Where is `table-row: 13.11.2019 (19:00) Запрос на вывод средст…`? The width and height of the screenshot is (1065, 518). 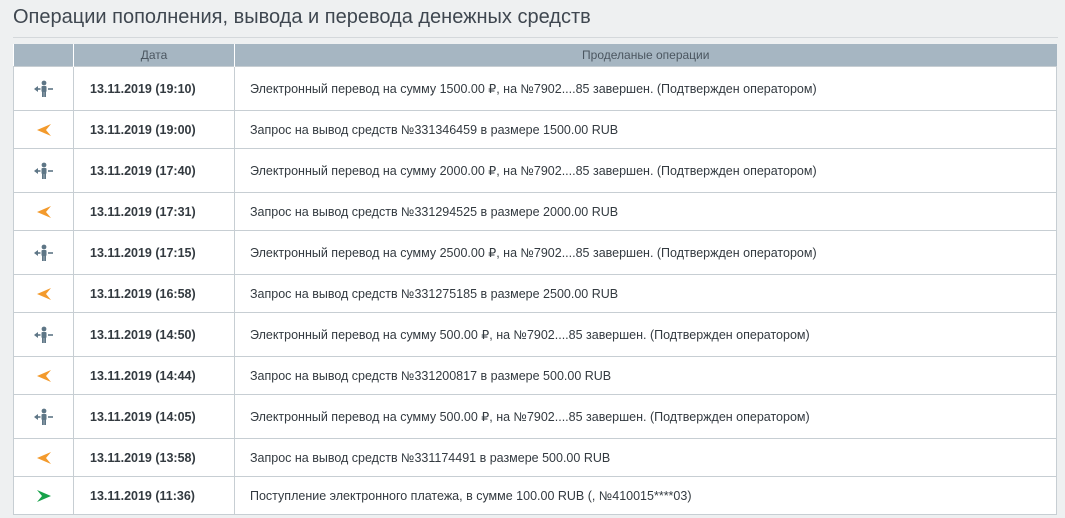 table-row: 13.11.2019 (19:00) Запрос на вывод средст… is located at coordinates (535, 129).